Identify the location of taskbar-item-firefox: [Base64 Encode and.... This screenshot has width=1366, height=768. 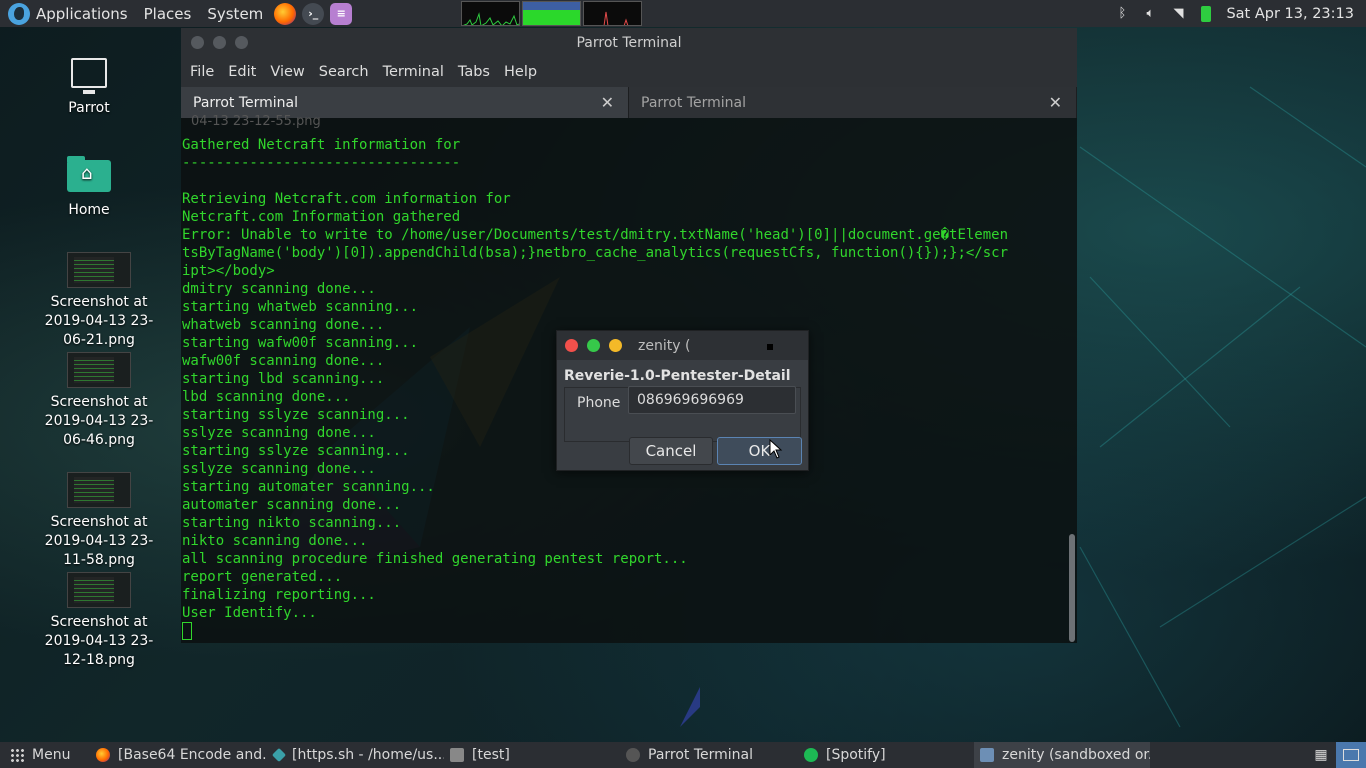
(179, 755).